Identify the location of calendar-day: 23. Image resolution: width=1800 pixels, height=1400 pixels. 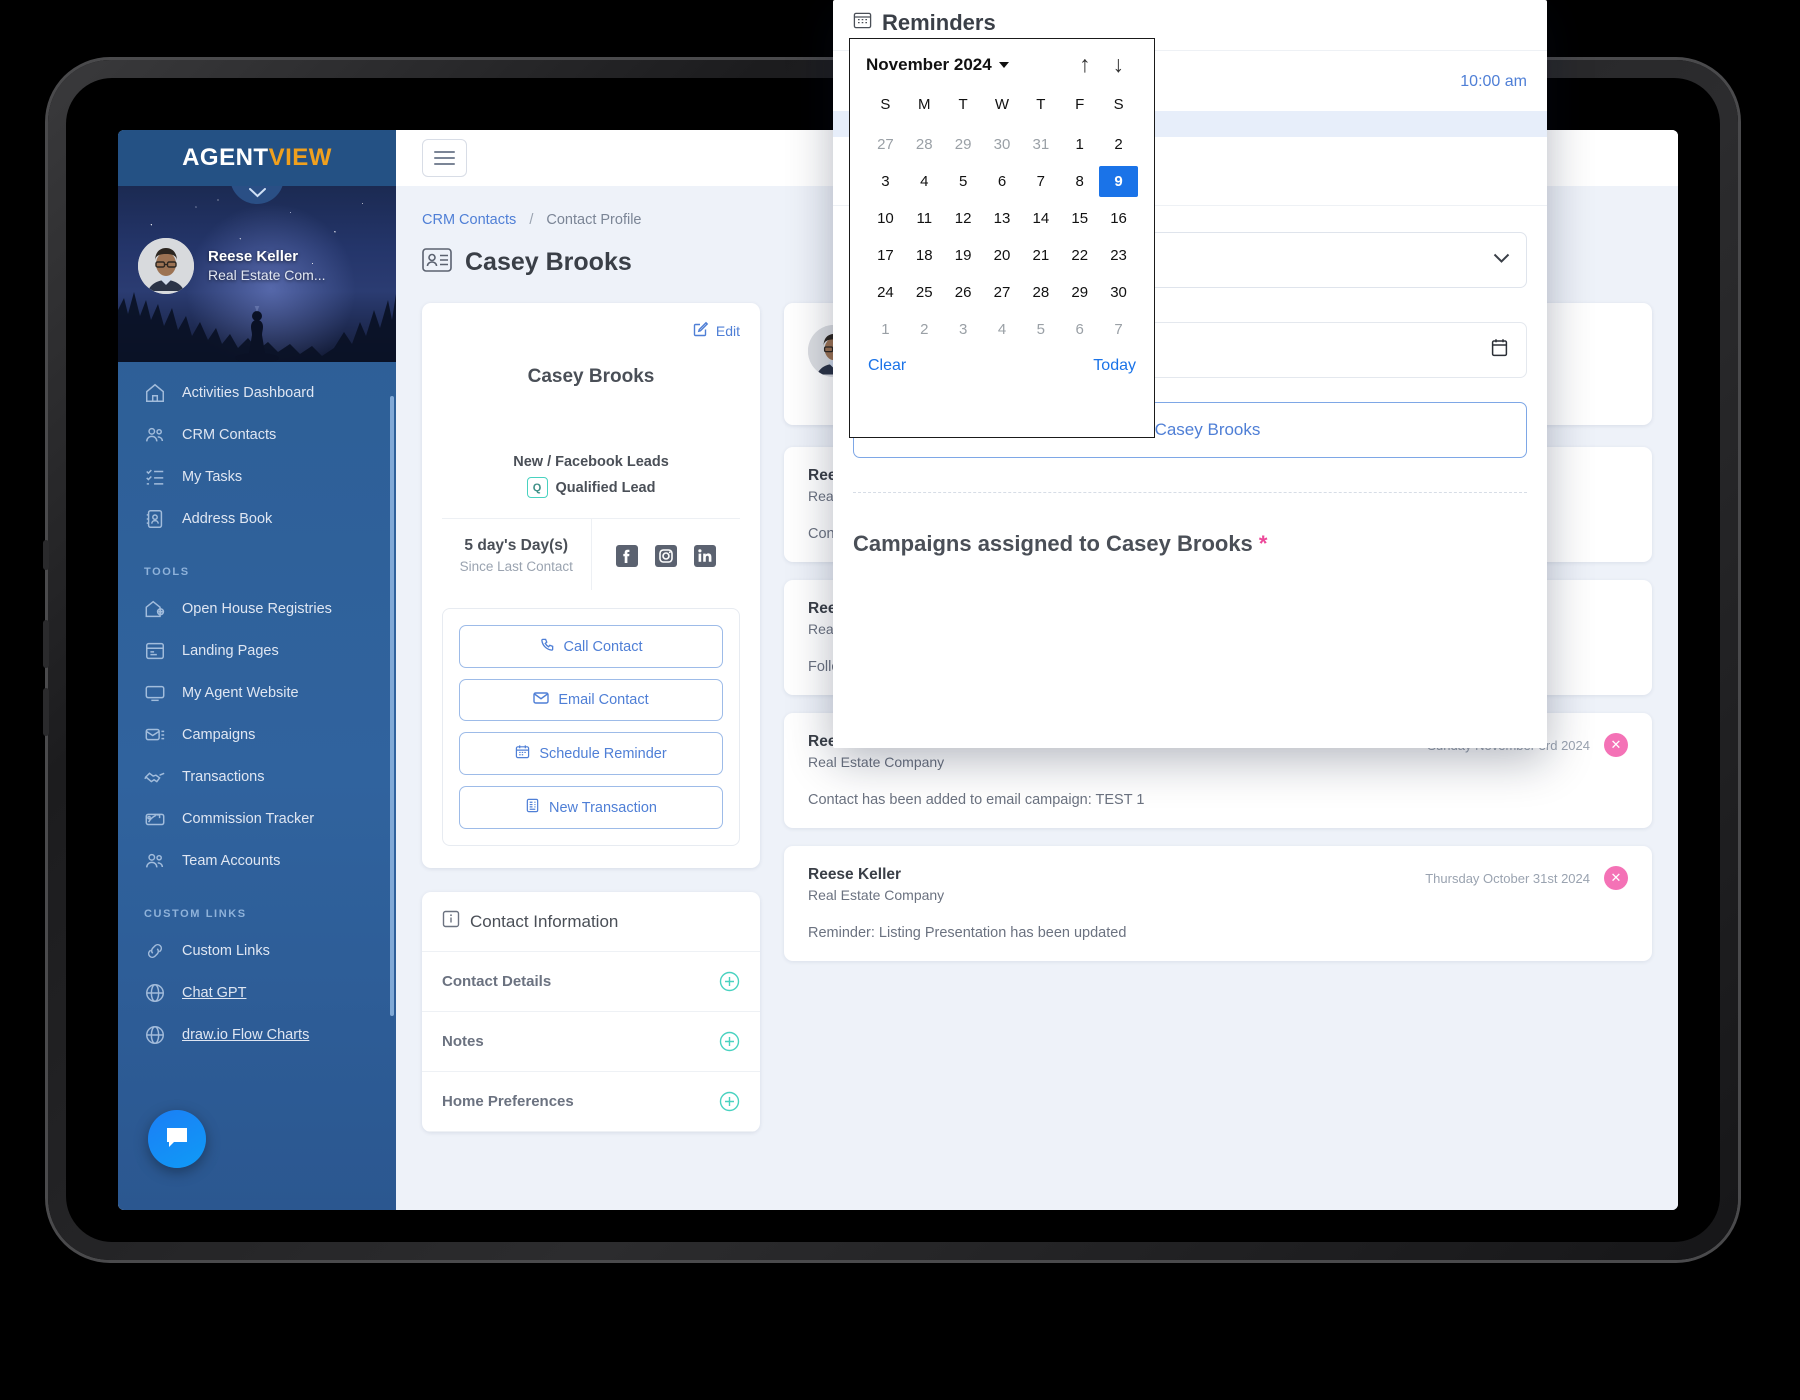
(1118, 255).